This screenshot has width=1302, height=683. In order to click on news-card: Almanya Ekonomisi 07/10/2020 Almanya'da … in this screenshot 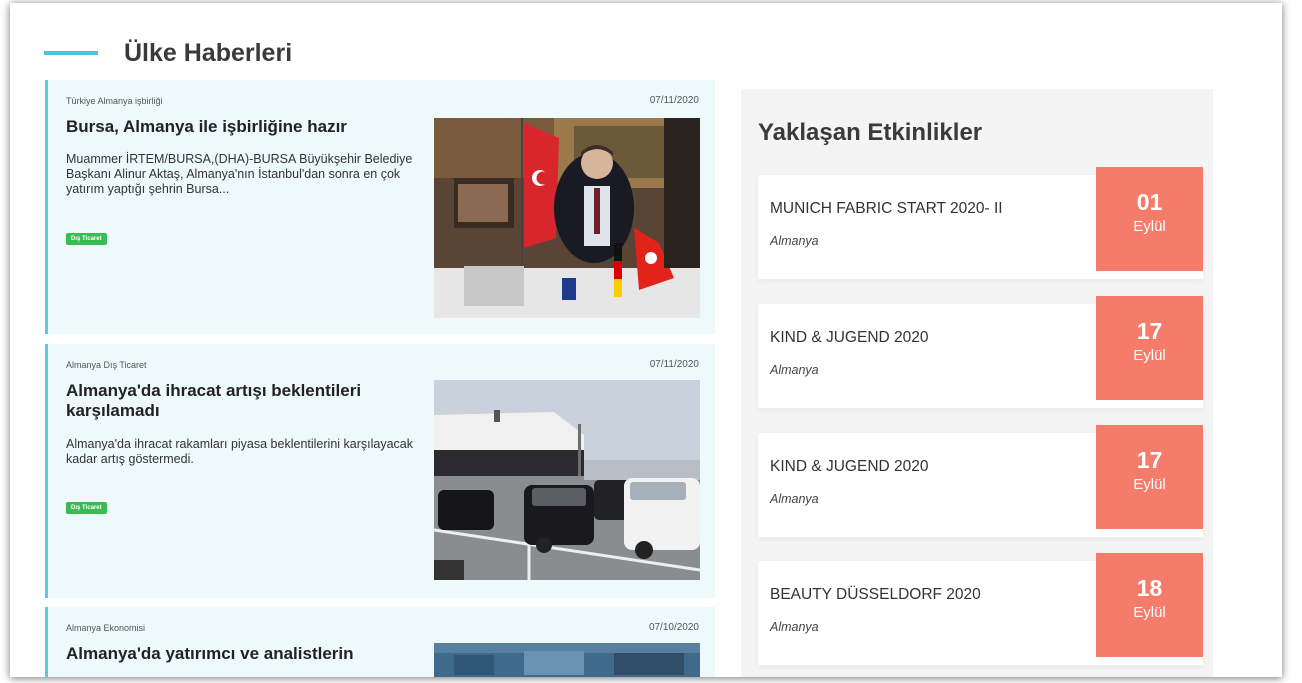, I will do `click(380, 642)`.